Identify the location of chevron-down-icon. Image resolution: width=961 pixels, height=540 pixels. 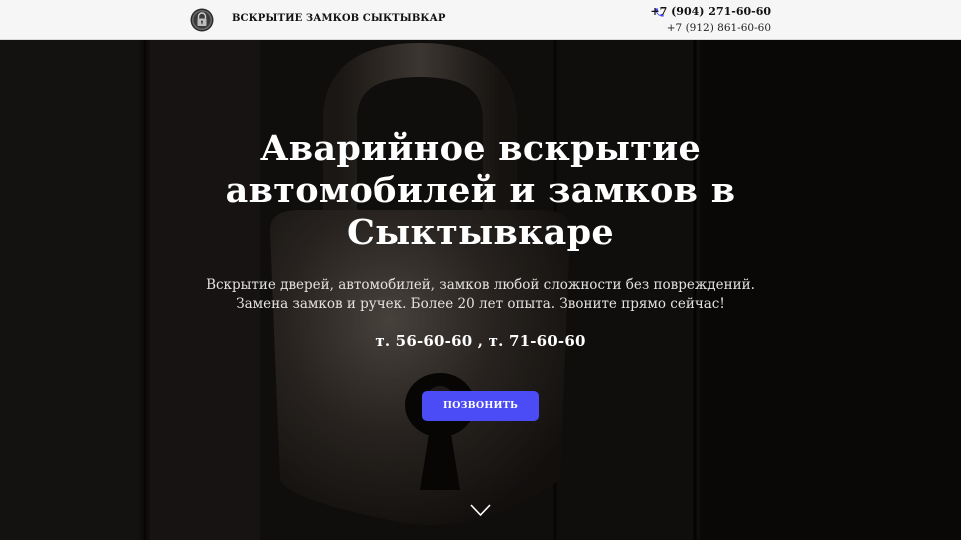
(480, 510).